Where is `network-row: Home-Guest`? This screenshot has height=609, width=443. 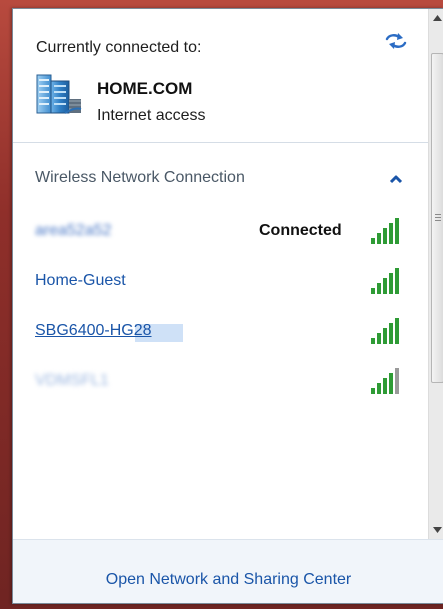 network-row: Home-Guest is located at coordinates (220, 282).